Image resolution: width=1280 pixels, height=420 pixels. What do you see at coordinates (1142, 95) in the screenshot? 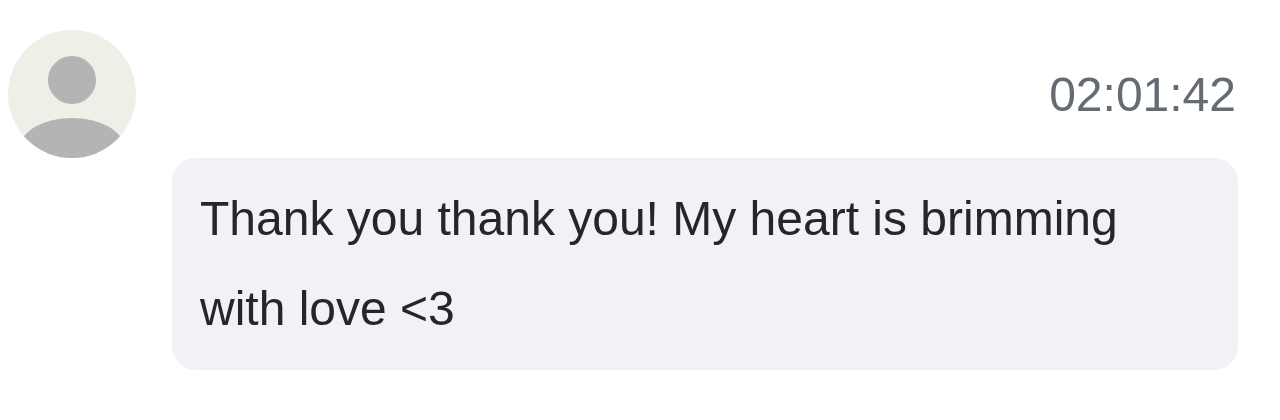
I see `message-time: 02:01:42` at bounding box center [1142, 95].